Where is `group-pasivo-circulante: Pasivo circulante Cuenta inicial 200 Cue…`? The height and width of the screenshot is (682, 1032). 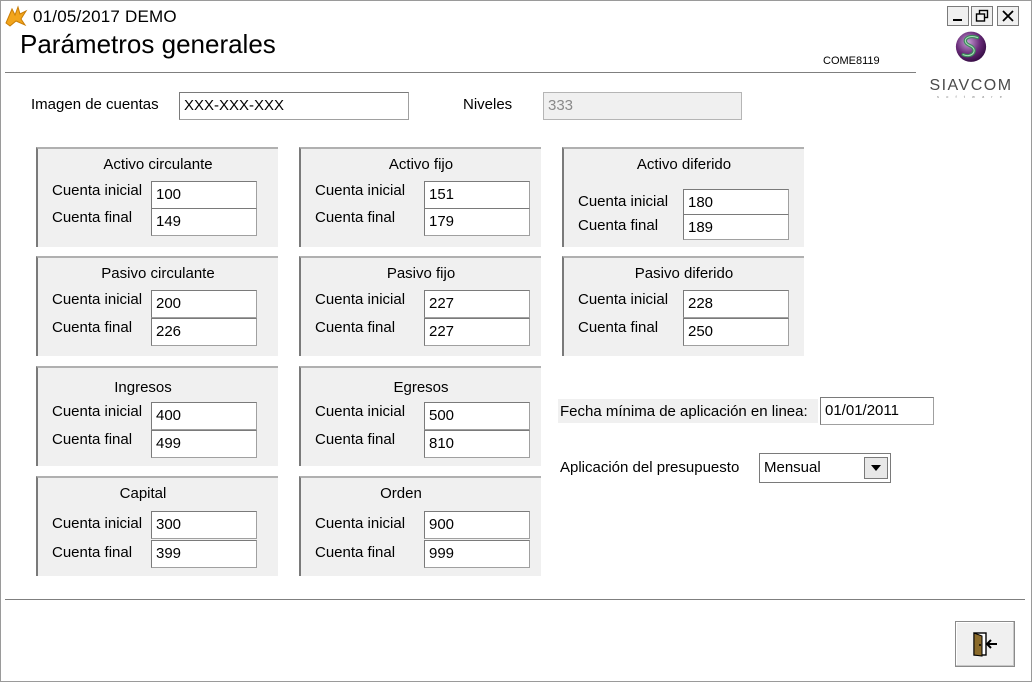
group-pasivo-circulante: Pasivo circulante Cuenta inicial 200 Cue… is located at coordinates (157, 306).